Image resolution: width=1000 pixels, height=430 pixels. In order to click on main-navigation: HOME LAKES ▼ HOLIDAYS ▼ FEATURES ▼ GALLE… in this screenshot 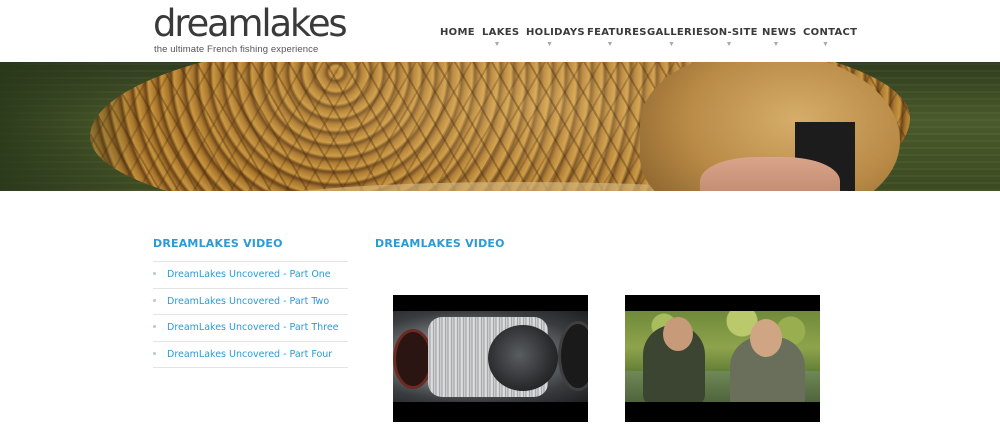, I will do `click(500, 41)`.